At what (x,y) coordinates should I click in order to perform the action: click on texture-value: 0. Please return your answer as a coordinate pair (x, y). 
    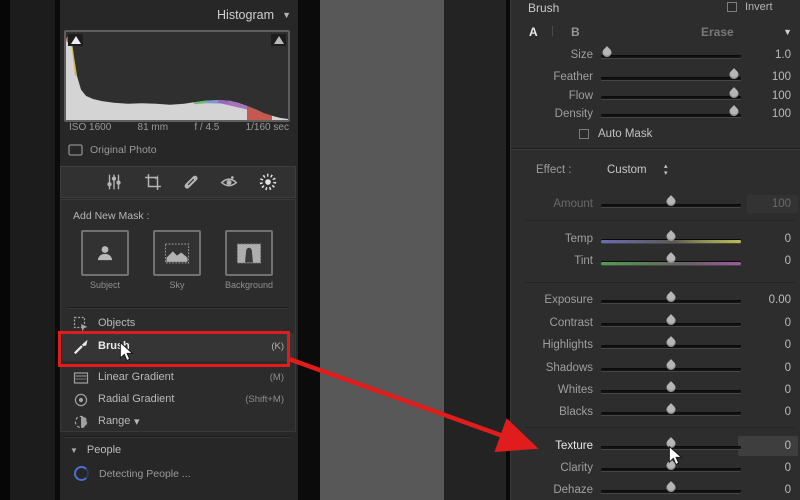
    Looking at the image, I should click on (766, 446).